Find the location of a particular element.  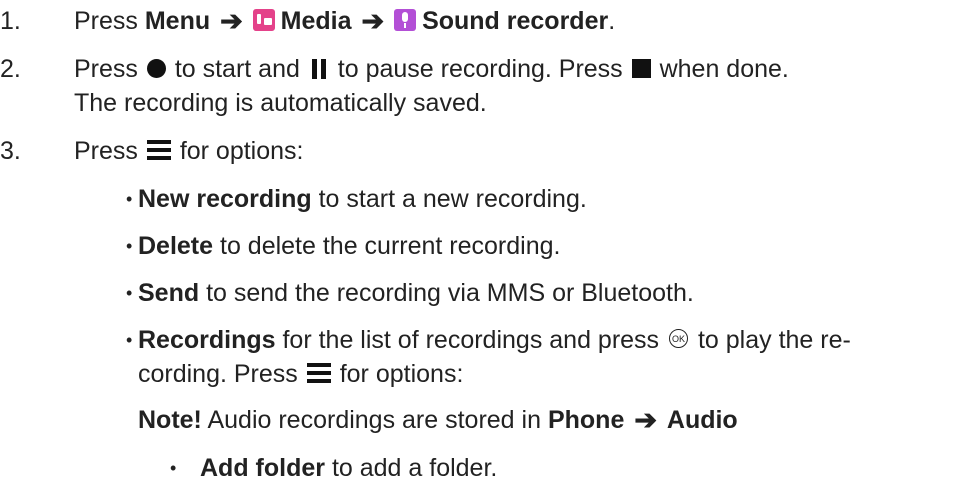

step-3-text: Press for options: is located at coordinates (189, 151).